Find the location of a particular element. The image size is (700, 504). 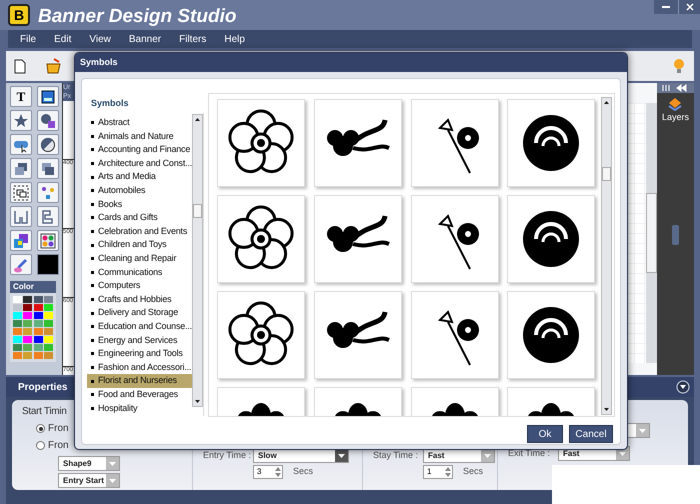

dialog-button: Cancel is located at coordinates (591, 434).